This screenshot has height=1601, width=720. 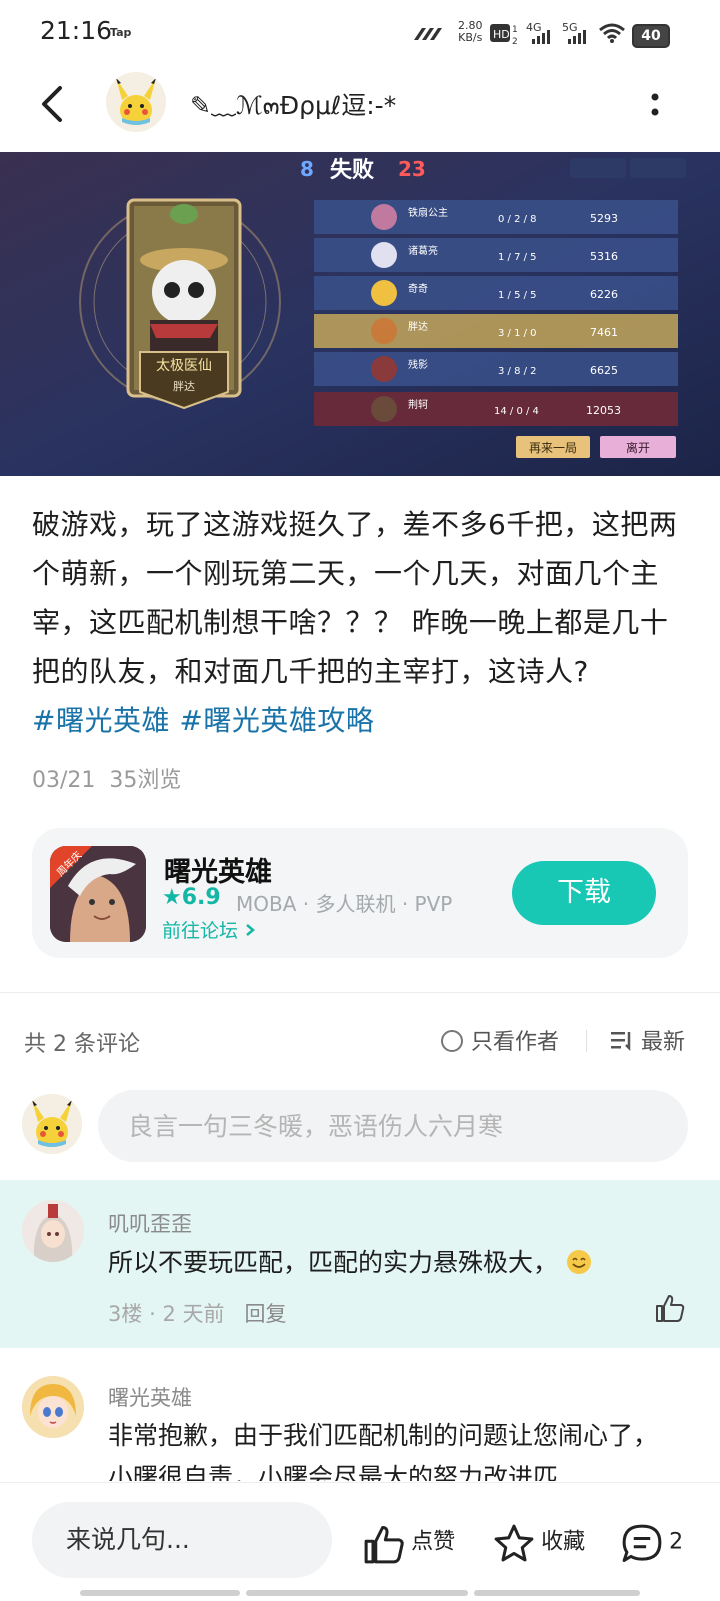 I want to click on app-rating: ★6.9, so click(x=191, y=897).